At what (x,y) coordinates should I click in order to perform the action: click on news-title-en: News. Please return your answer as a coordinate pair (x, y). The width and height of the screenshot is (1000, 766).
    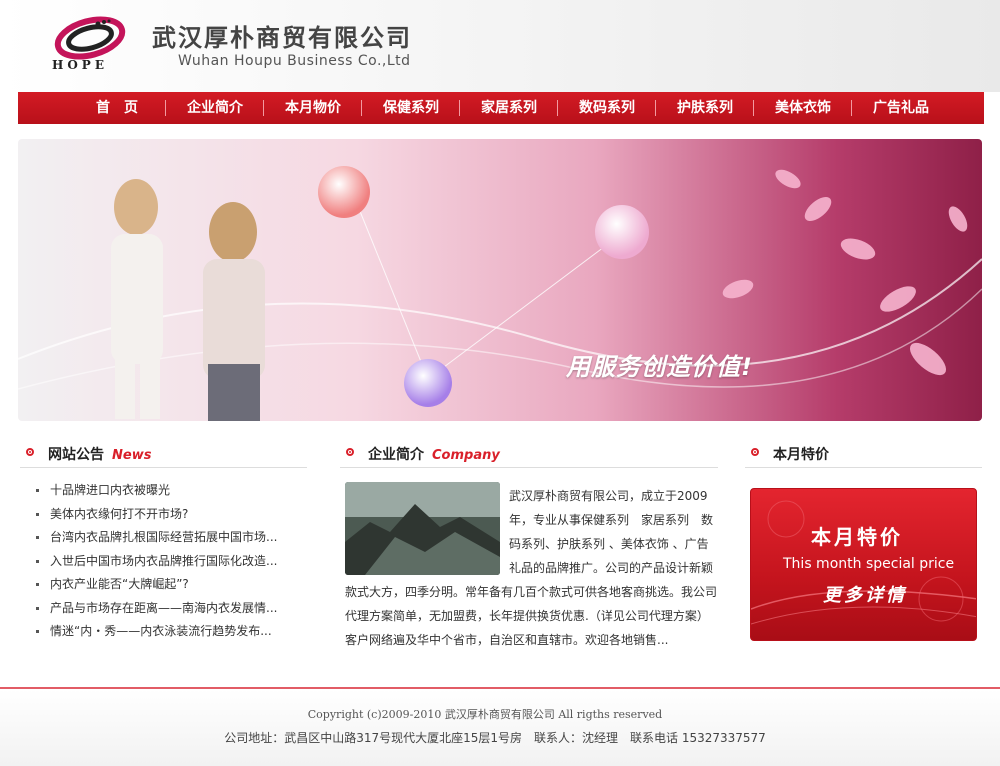
    Looking at the image, I should click on (132, 455).